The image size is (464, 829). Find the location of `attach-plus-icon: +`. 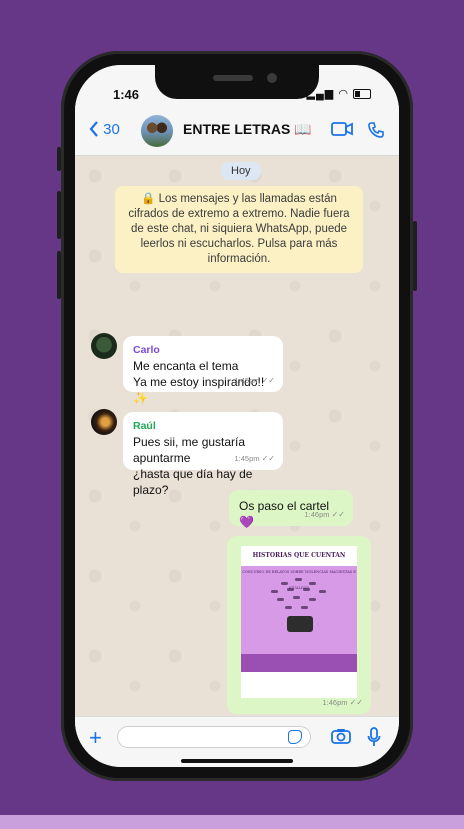

attach-plus-icon: + is located at coordinates (95, 738).